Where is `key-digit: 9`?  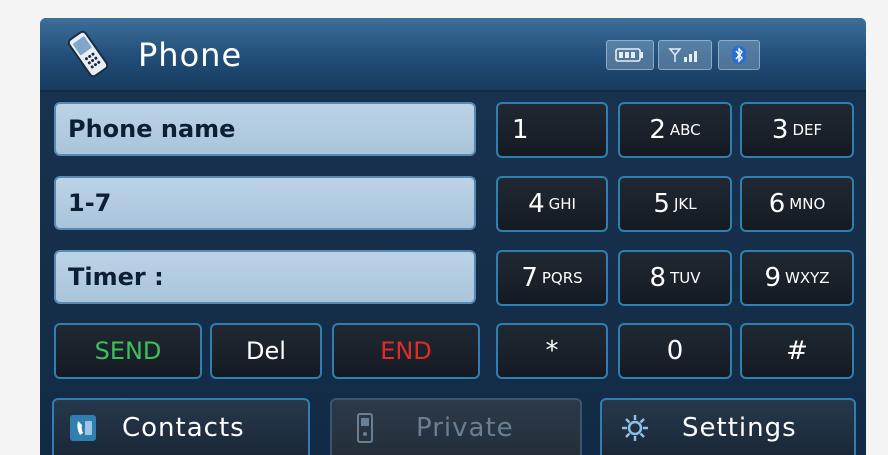
key-digit: 9 is located at coordinates (772, 278).